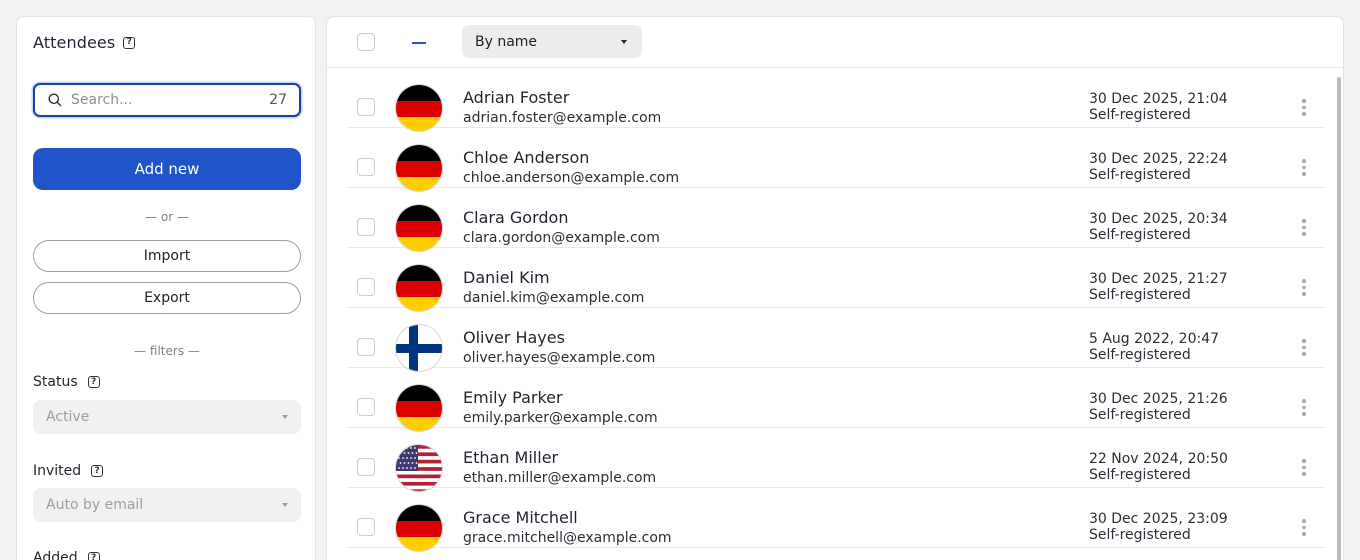 The image size is (1360, 560). I want to click on attendee-name: Adrian Foster, so click(516, 97).